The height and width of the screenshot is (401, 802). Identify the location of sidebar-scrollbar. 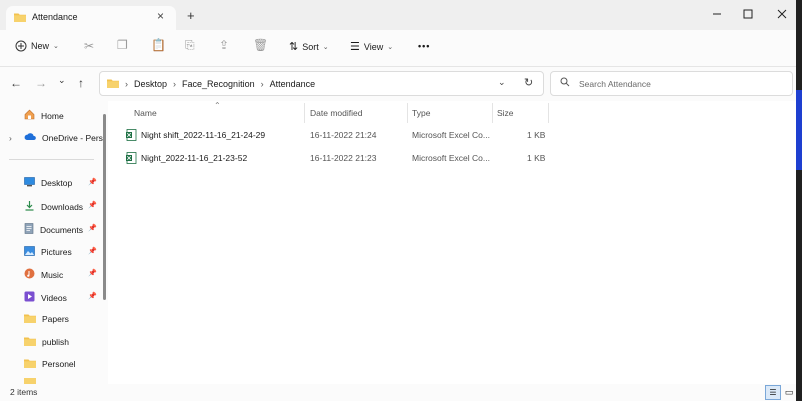
(104, 207).